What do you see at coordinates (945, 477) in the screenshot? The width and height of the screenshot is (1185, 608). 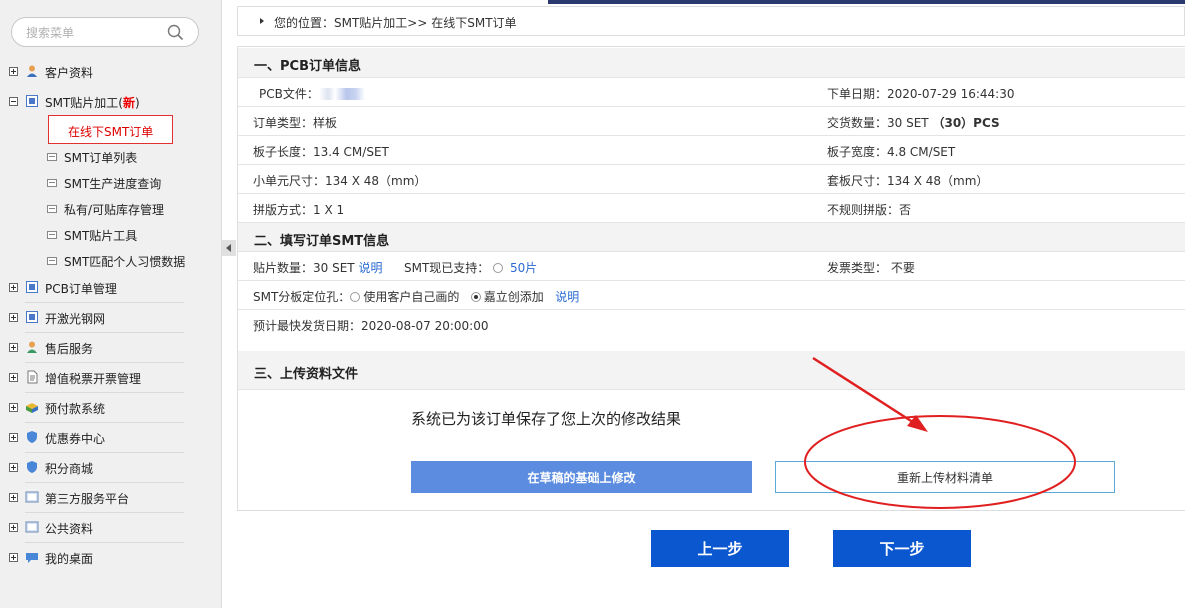 I see `reupload-bom-button: 重新上传材料清单` at bounding box center [945, 477].